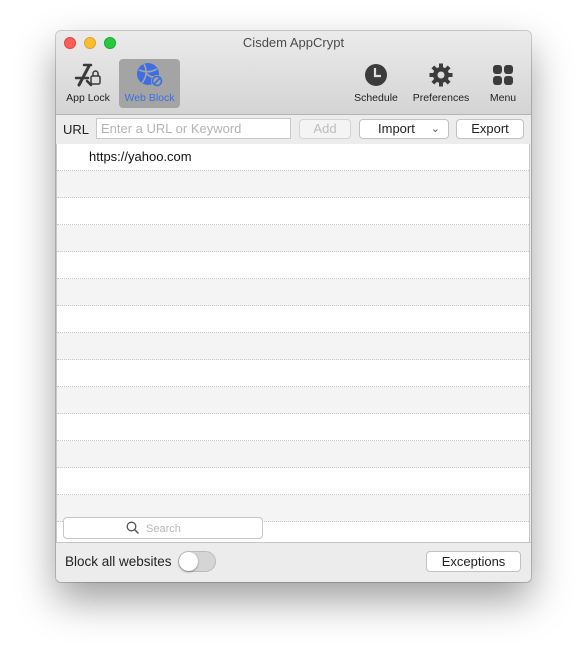  Describe the element at coordinates (503, 75) in the screenshot. I see `grid-icon` at that location.